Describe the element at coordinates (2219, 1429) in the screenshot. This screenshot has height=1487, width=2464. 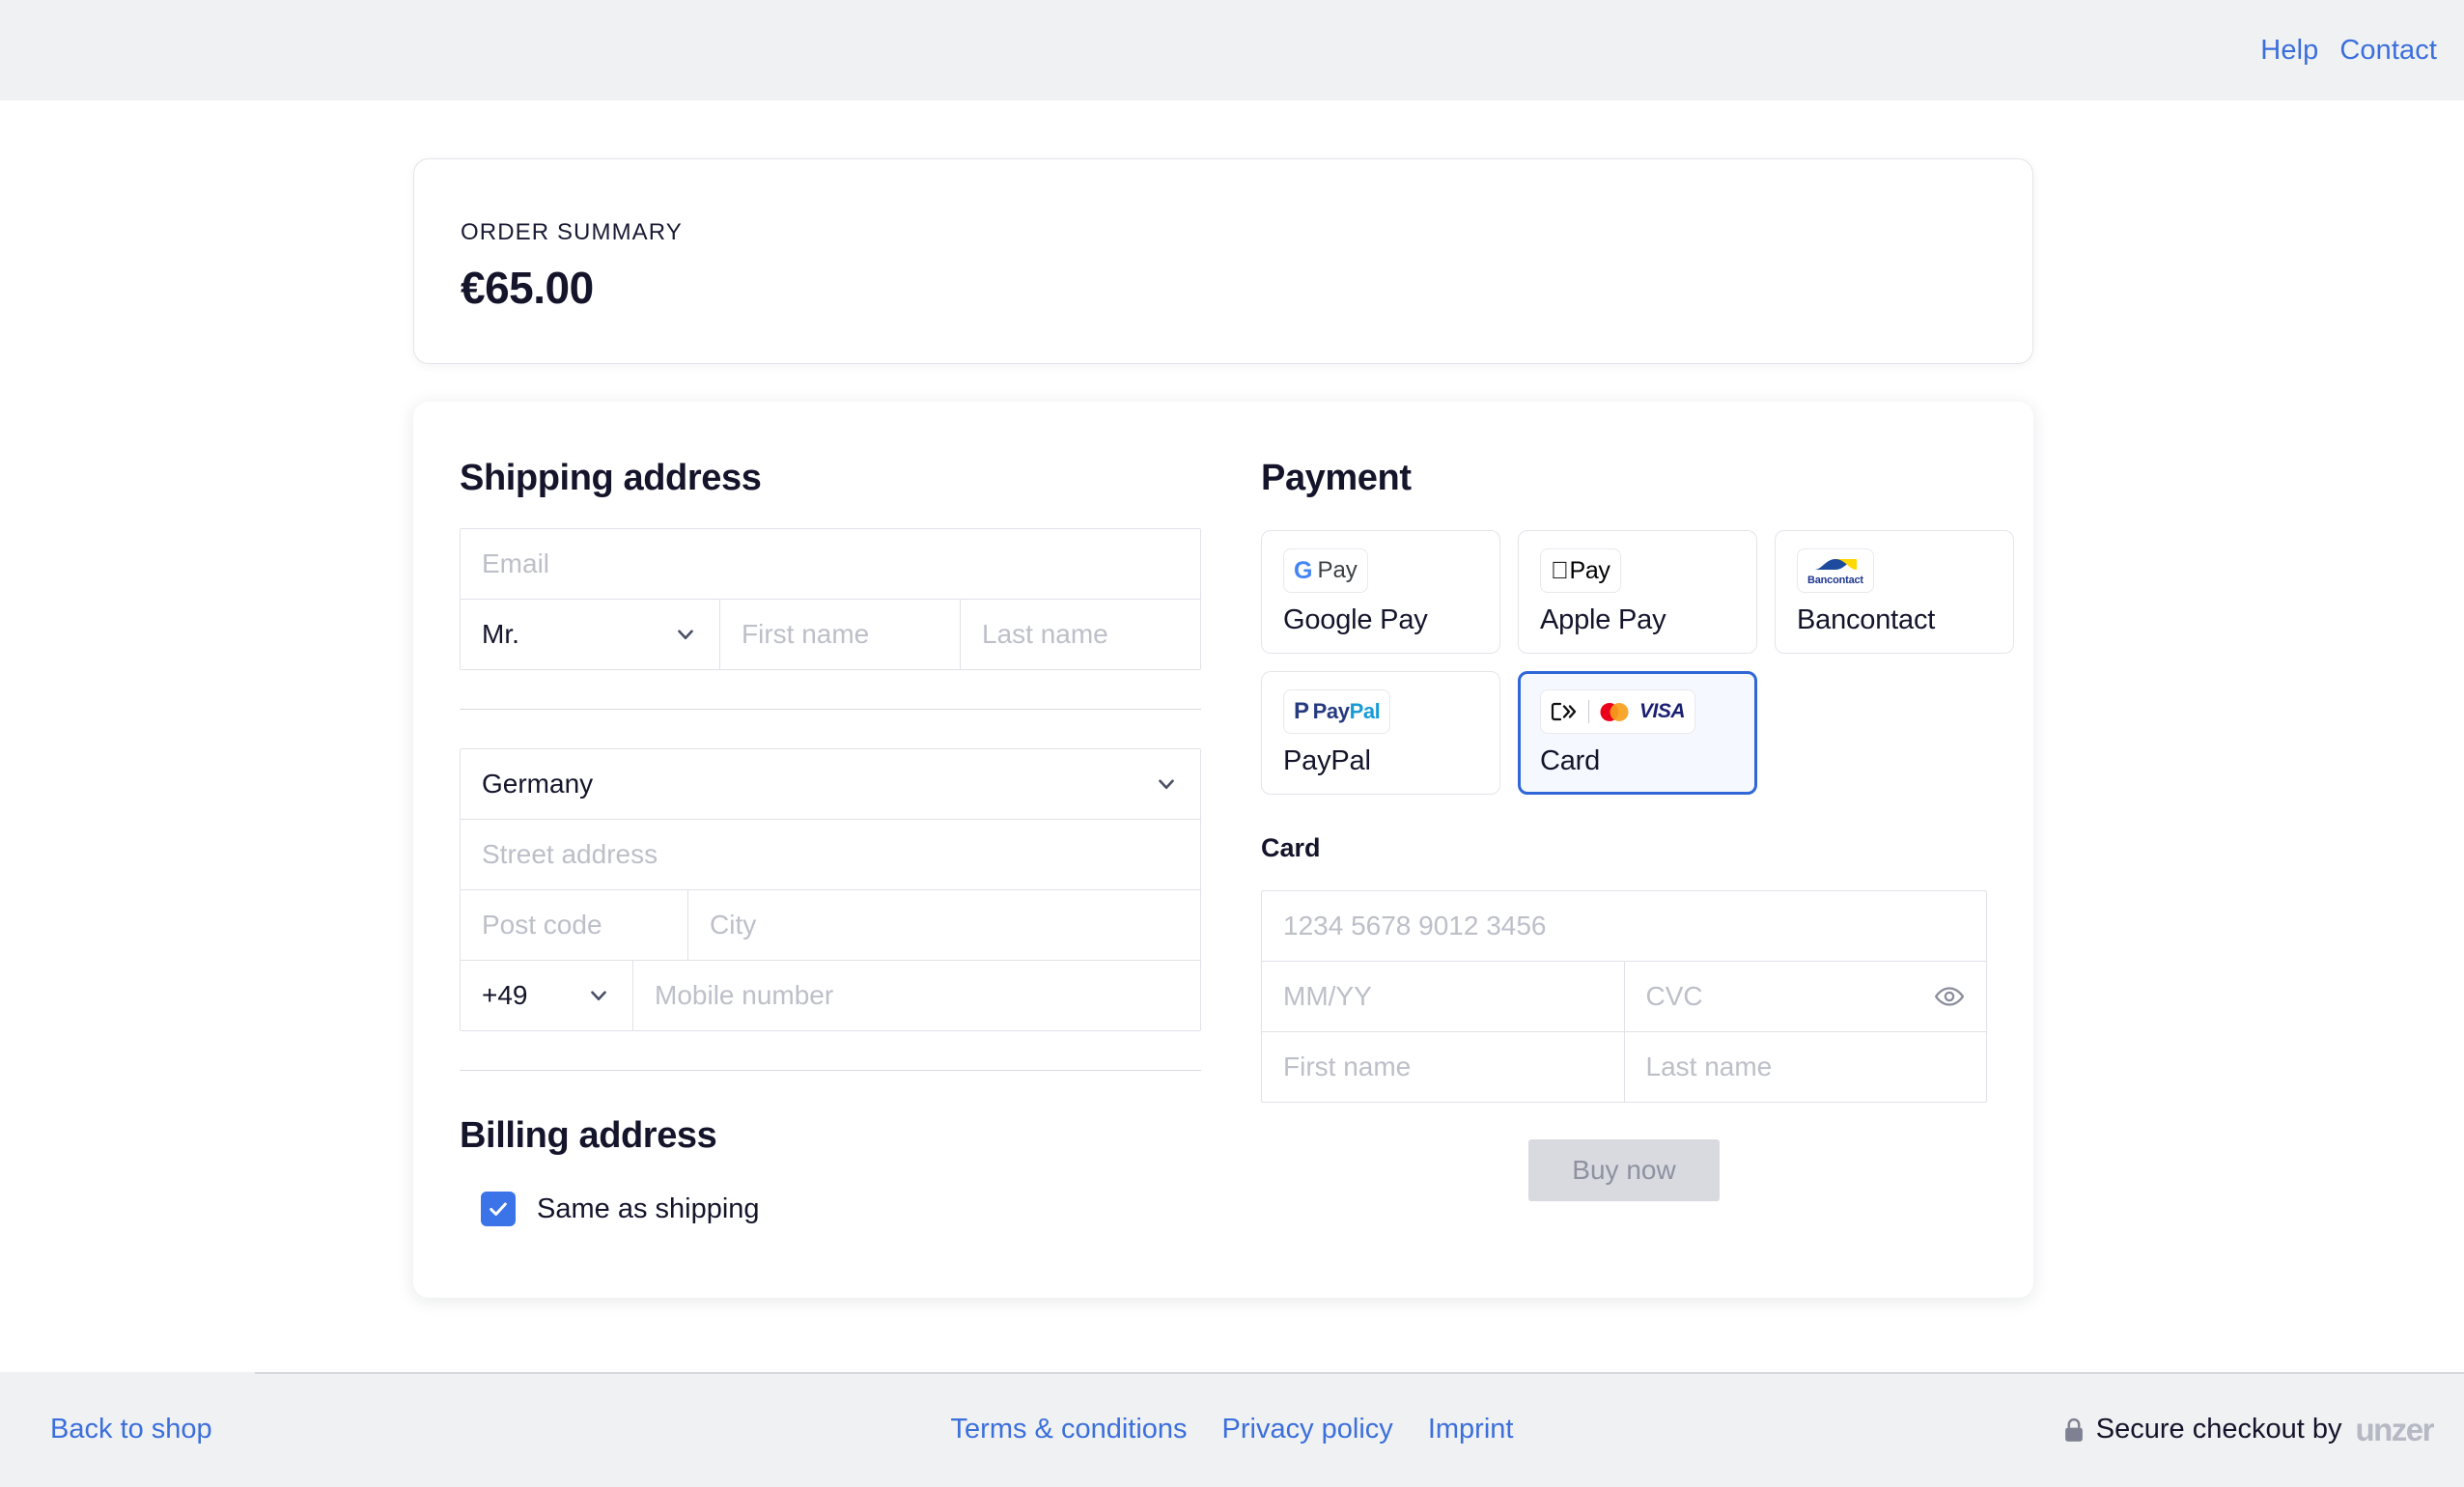
I see `secure-checkout-text: Secure checkout by` at that location.